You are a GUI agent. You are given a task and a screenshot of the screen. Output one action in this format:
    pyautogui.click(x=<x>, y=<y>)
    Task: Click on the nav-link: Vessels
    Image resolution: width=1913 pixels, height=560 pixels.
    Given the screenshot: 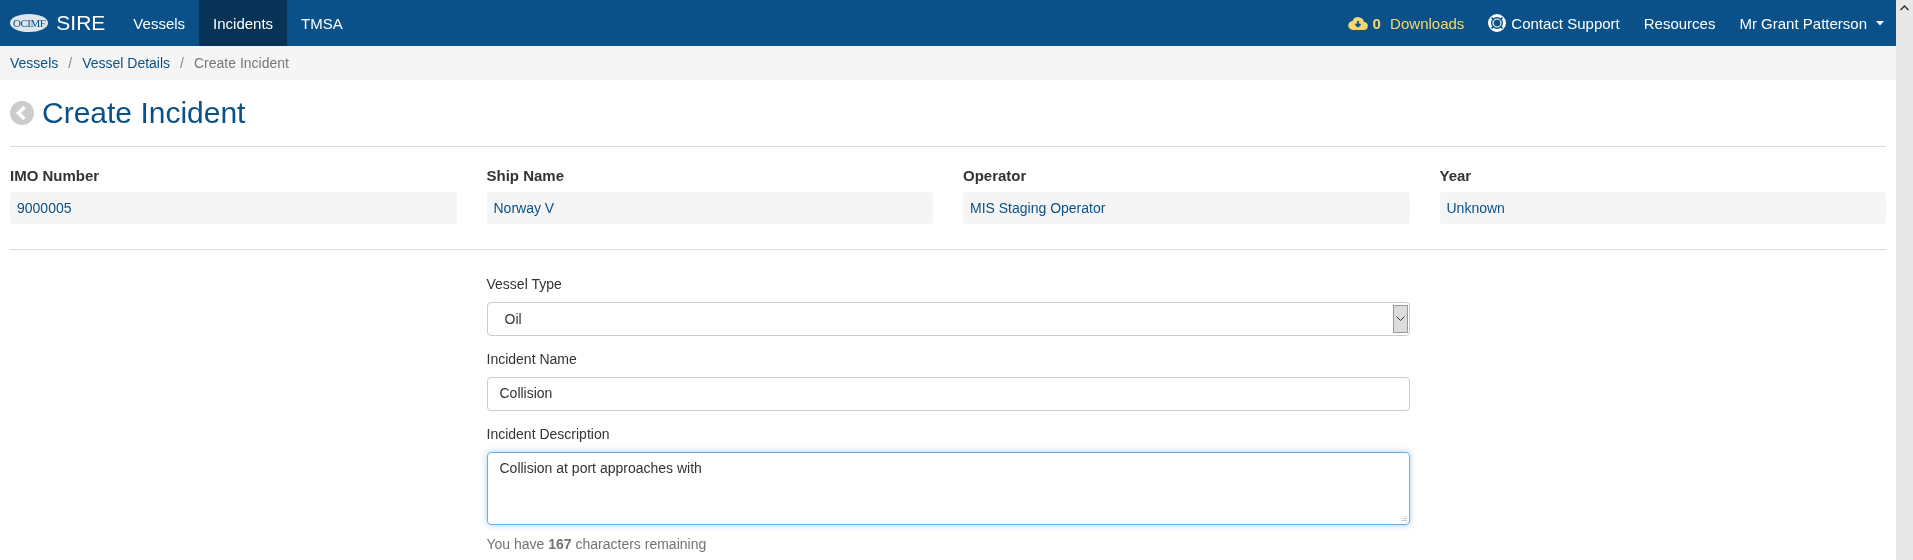 What is the action you would take?
    pyautogui.click(x=159, y=23)
    